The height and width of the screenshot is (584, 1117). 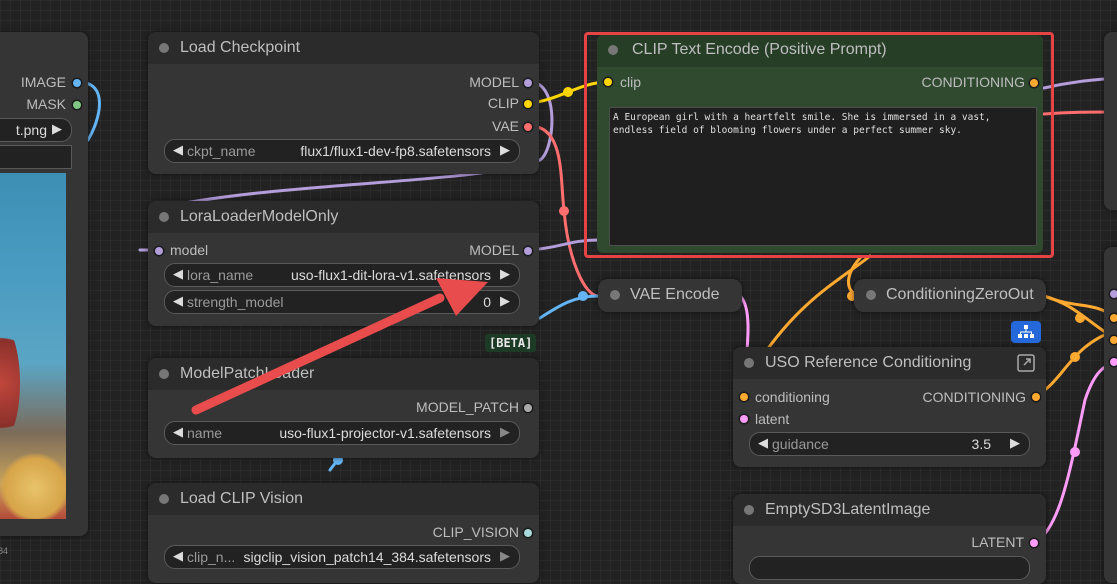 What do you see at coordinates (77, 105) in the screenshot?
I see `output-port-mask` at bounding box center [77, 105].